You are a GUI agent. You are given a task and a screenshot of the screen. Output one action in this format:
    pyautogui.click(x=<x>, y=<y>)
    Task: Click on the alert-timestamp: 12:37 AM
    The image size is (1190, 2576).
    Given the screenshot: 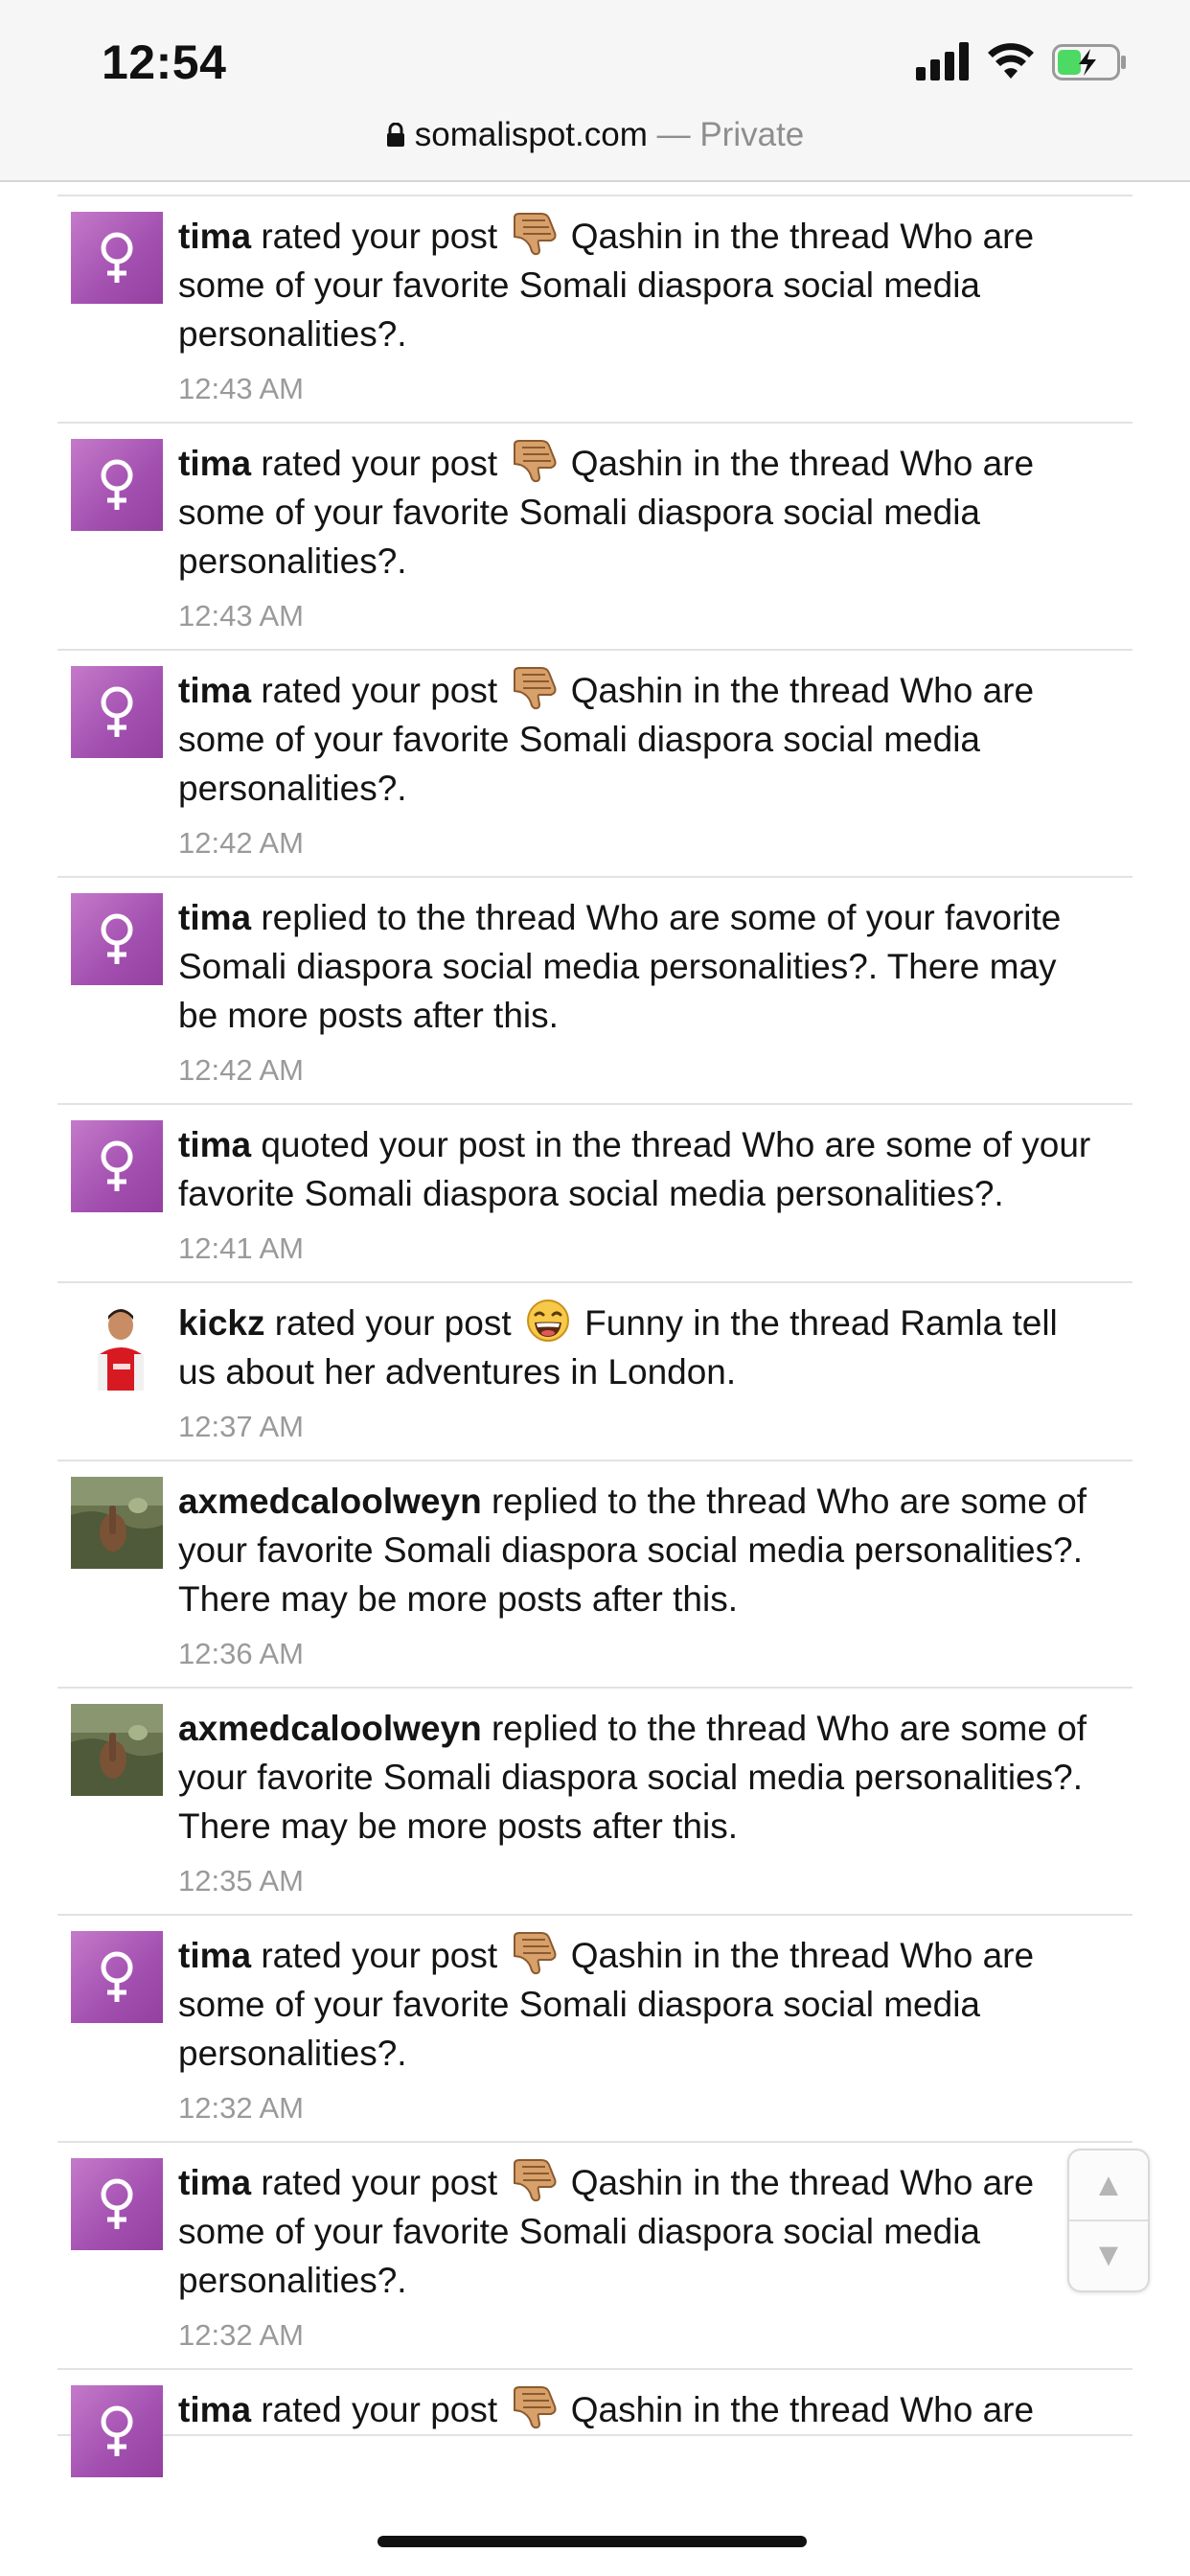 What is the action you would take?
    pyautogui.click(x=241, y=1426)
    